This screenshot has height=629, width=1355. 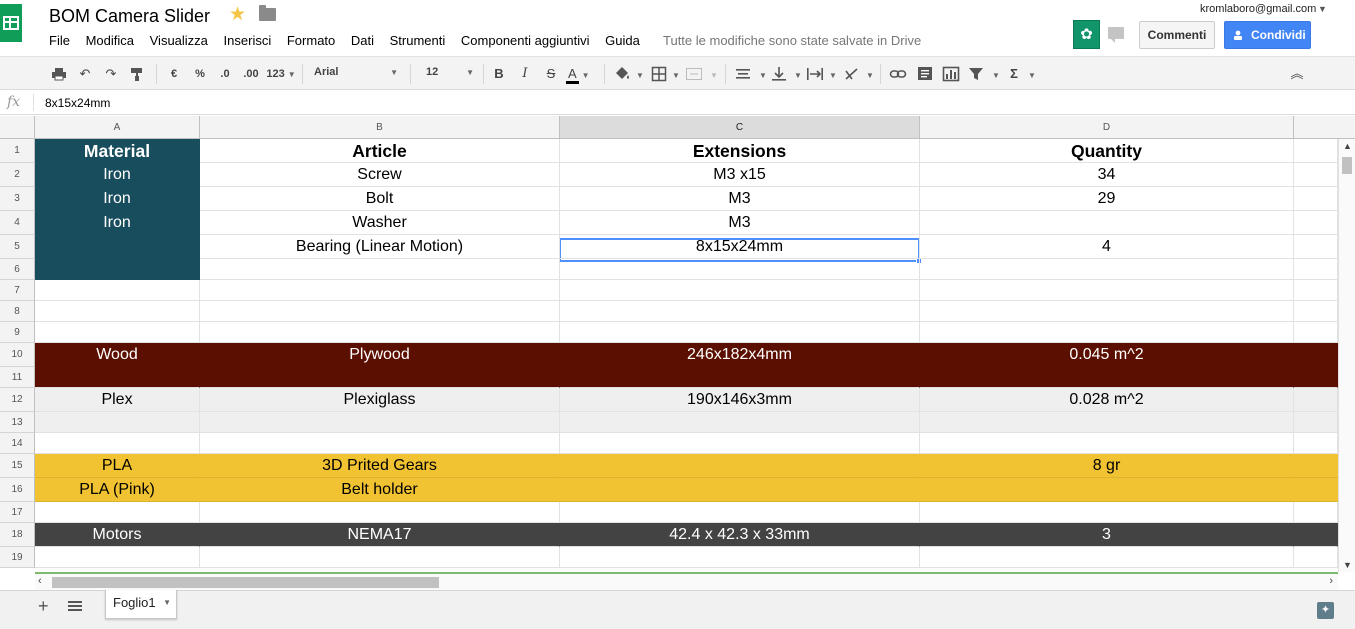 I want to click on sheet-tab: Foglio1 ▼, so click(x=141, y=604).